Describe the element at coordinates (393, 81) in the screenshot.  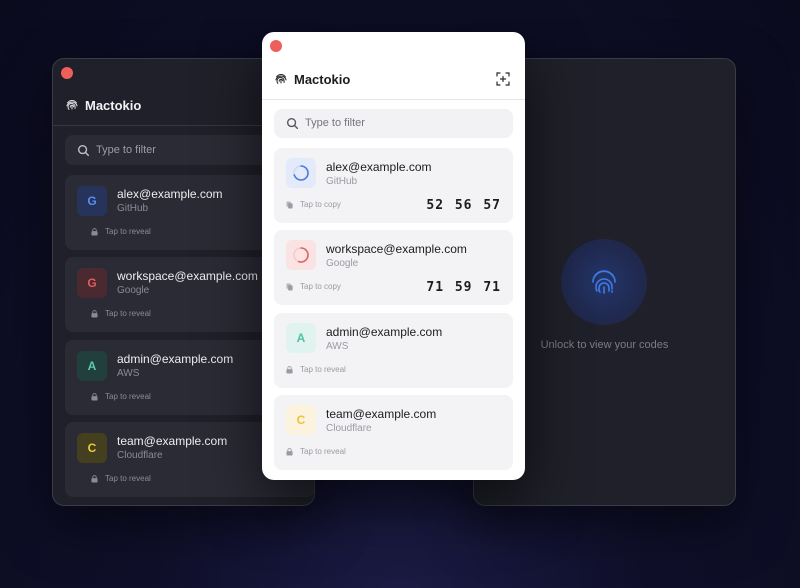
I see `window-header: Mactokio` at that location.